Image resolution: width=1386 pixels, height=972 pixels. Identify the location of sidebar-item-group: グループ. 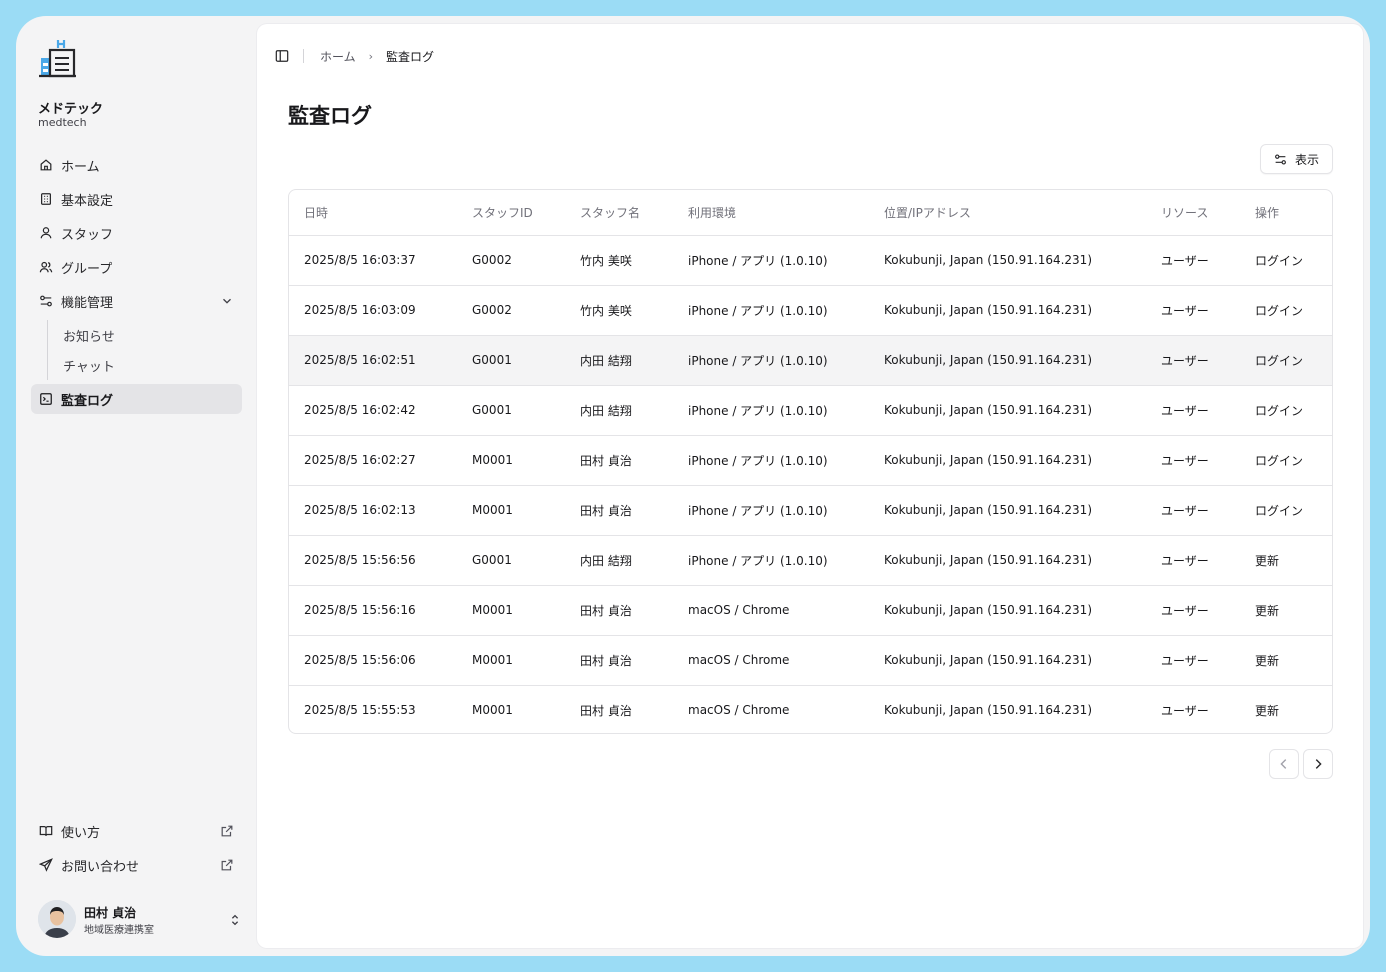
(136, 267).